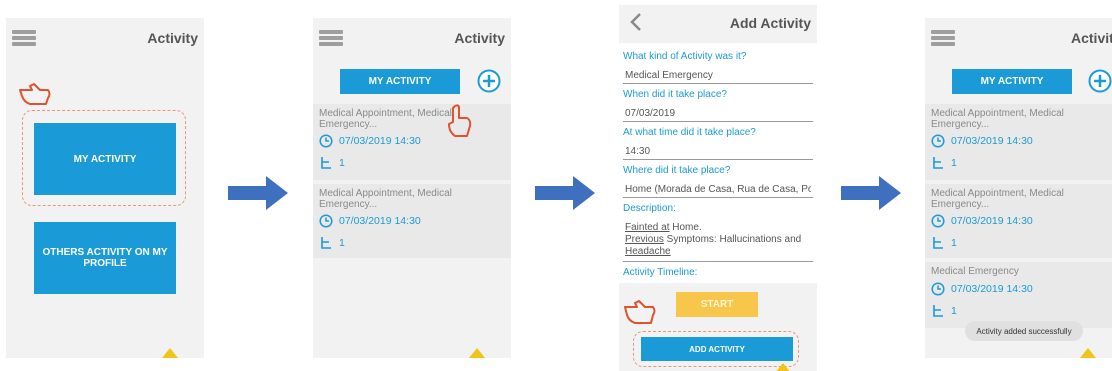 The width and height of the screenshot is (1112, 371). Describe the element at coordinates (717, 349) in the screenshot. I see `add-activity-button: ADD ACTIVITY` at that location.